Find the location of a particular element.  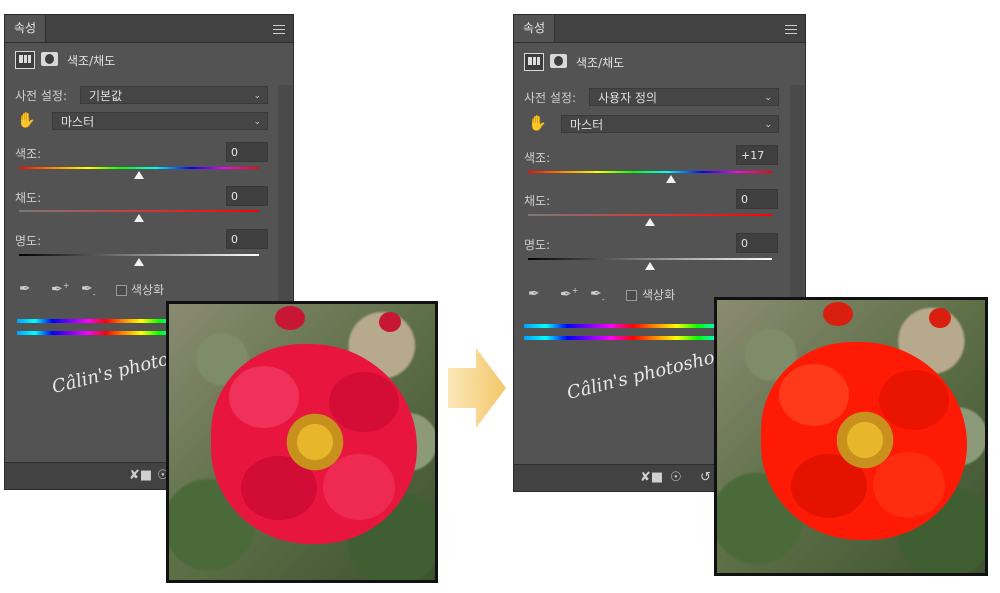

rose-photo-before is located at coordinates (302, 442).